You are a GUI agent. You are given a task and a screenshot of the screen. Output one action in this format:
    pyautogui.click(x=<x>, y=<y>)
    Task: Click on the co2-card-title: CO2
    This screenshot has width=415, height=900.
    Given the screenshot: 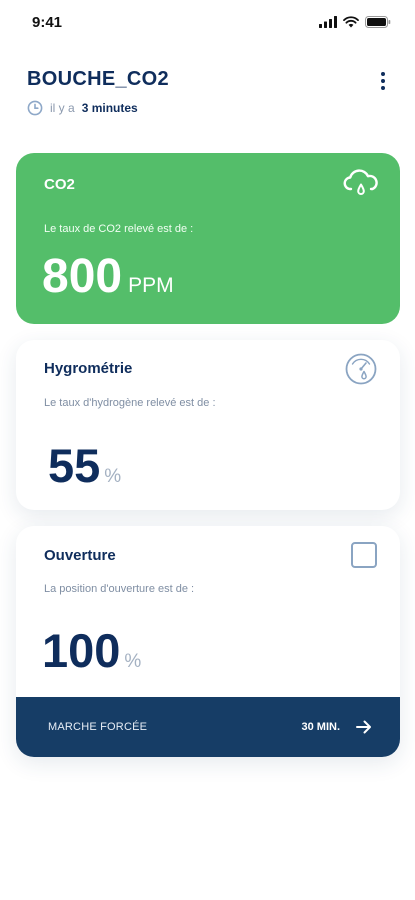 What is the action you would take?
    pyautogui.click(x=59, y=184)
    